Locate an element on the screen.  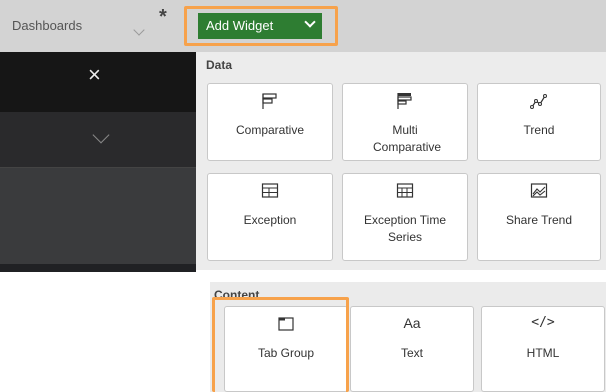
widget-share-trend: Share Trend is located at coordinates (539, 217).